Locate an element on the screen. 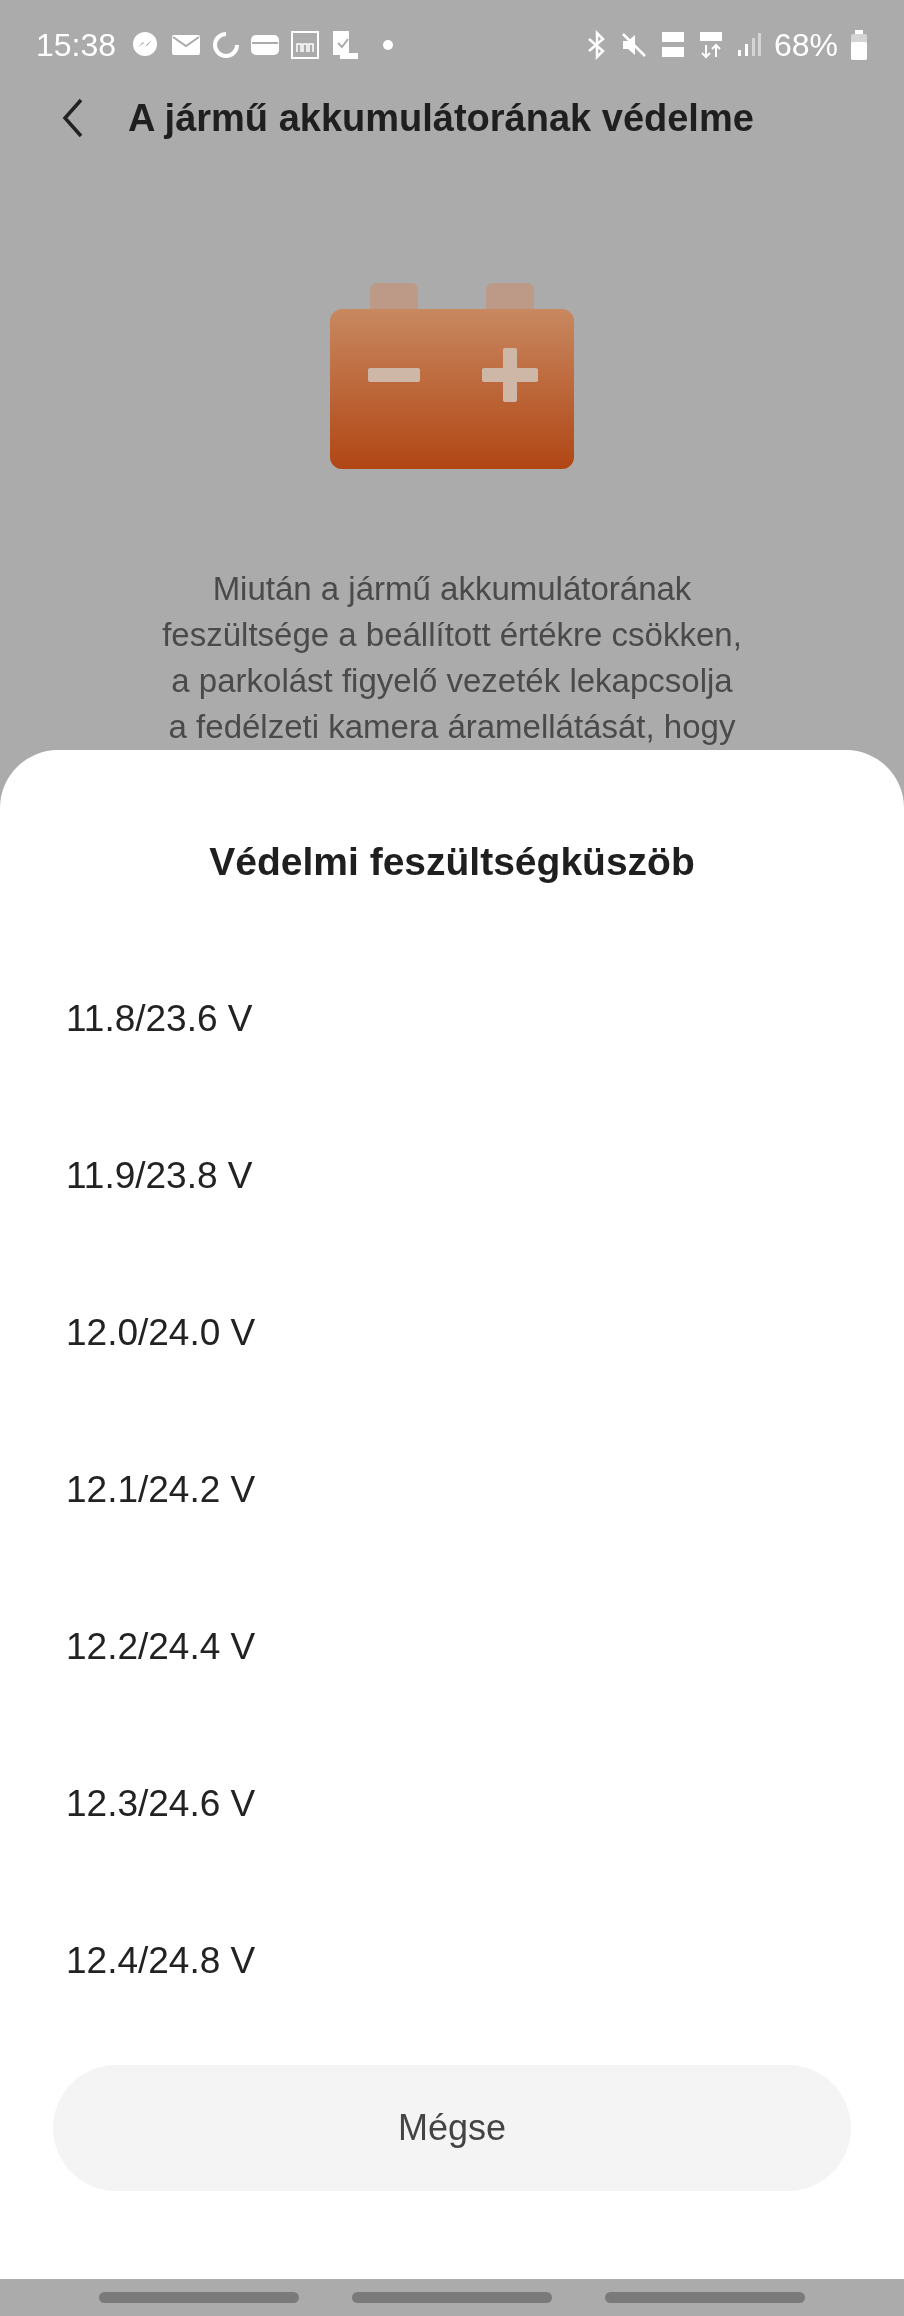 This screenshot has height=2316, width=904. voltage-option: 12.2/24.4 V is located at coordinates (452, 1646).